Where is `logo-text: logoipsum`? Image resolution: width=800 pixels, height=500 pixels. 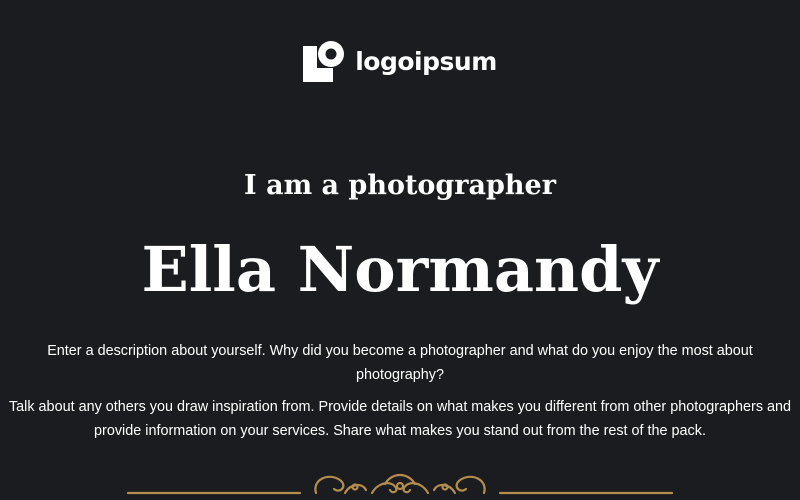
logo-text: logoipsum is located at coordinates (426, 61).